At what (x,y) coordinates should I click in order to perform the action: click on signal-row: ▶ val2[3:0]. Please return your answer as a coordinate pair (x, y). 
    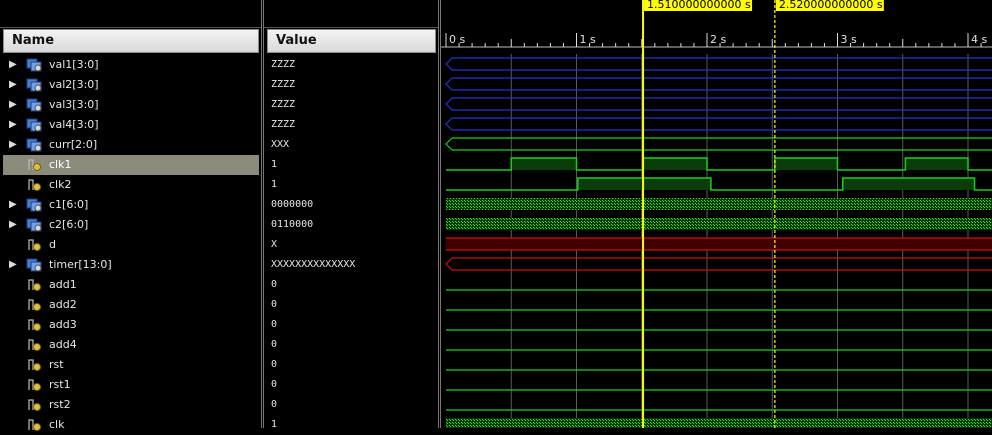
    Looking at the image, I should click on (131, 85).